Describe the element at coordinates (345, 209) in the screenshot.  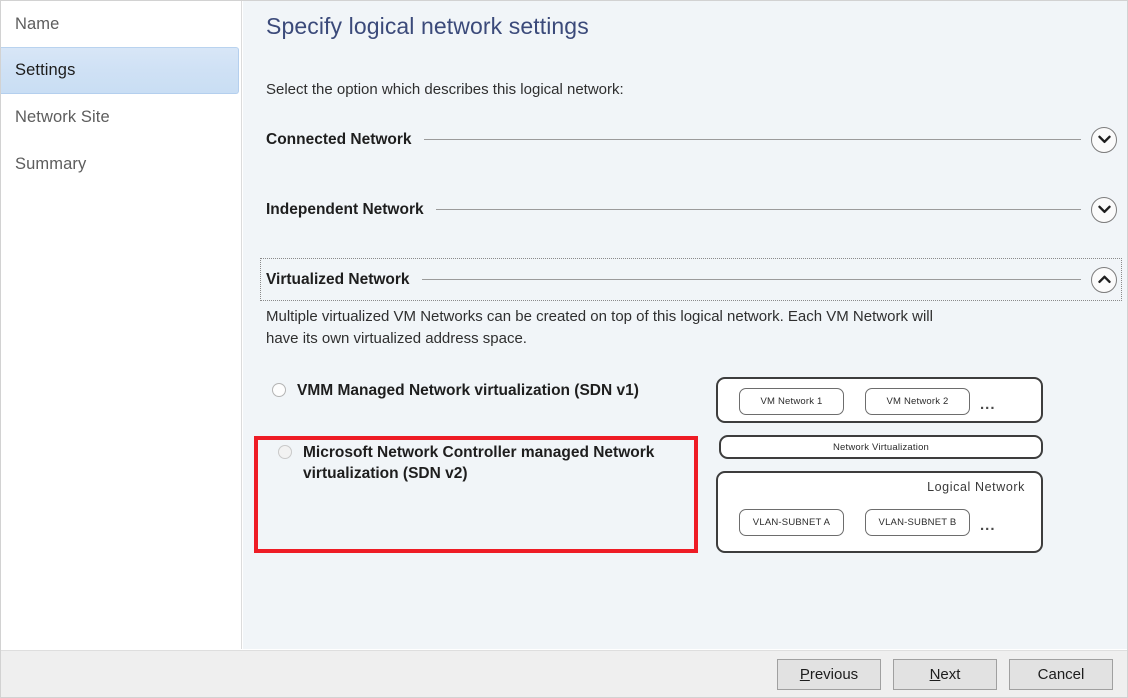
I see `section-header-label: Independent Network` at that location.